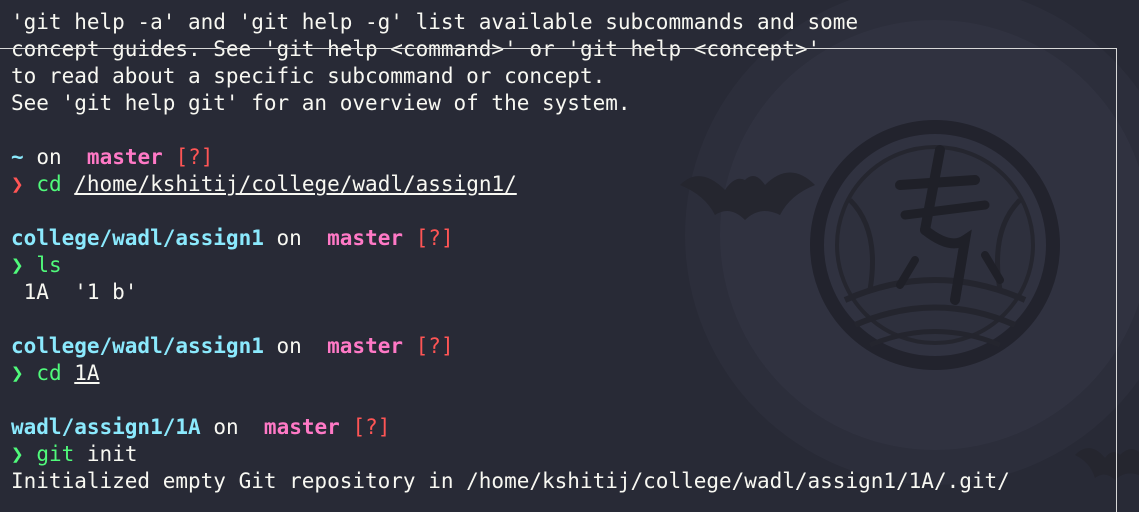 The image size is (1139, 512). What do you see at coordinates (106, 427) in the screenshot?
I see `prompt-path: wadl/assign1/1A` at bounding box center [106, 427].